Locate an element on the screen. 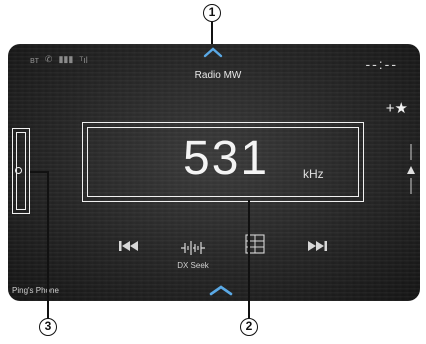  left-panel-handle is located at coordinates (21, 171).